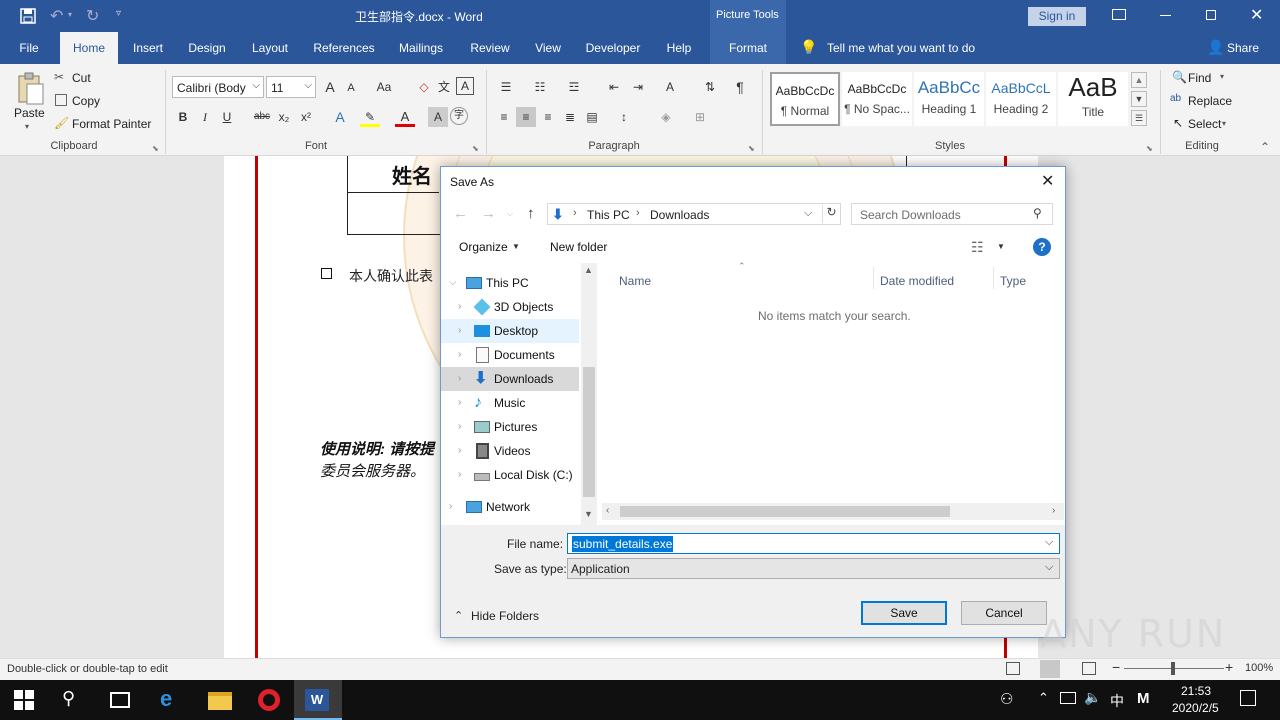  Describe the element at coordinates (904, 613) in the screenshot. I see `save-button: Save` at that location.